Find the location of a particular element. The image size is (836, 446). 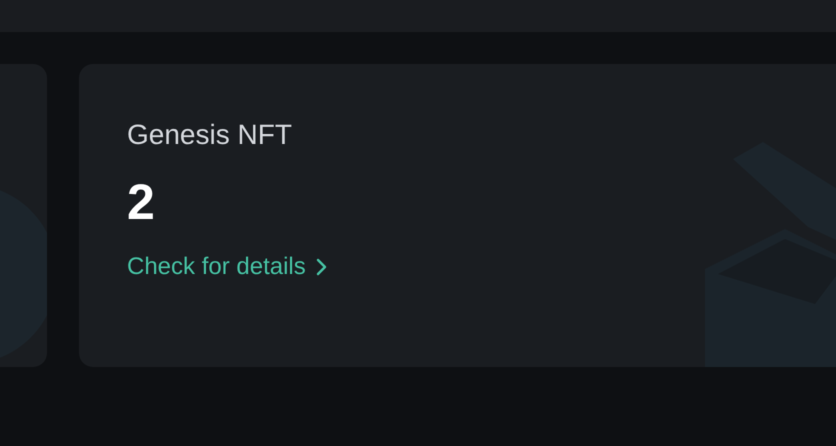

chevron-right-icon is located at coordinates (322, 267).